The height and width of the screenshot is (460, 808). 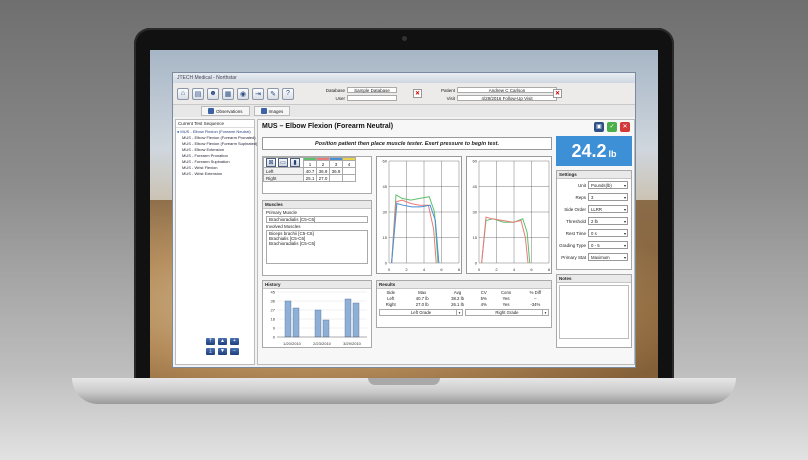 What do you see at coordinates (213, 93) in the screenshot?
I see `patient-icon: ☻` at bounding box center [213, 93].